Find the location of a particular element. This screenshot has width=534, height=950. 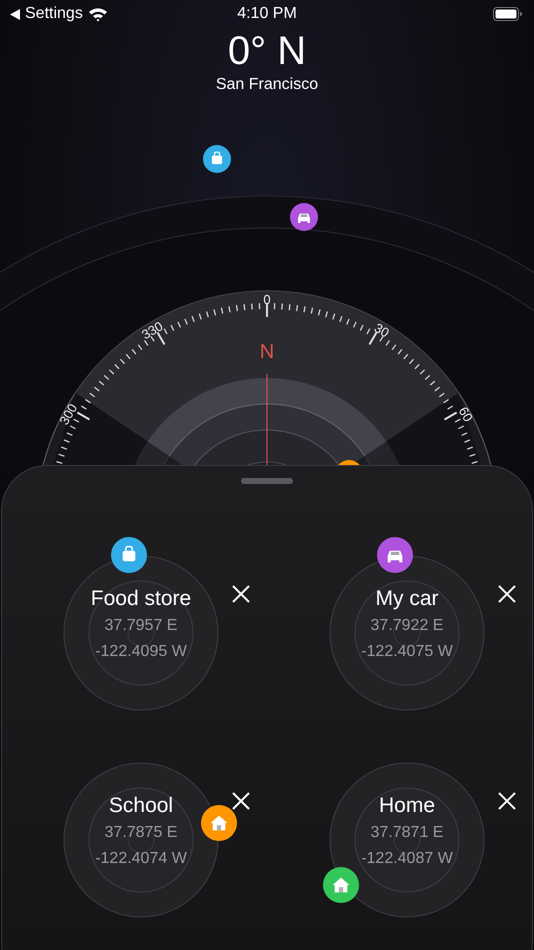

status-time: 4:10 PM is located at coordinates (267, 14).